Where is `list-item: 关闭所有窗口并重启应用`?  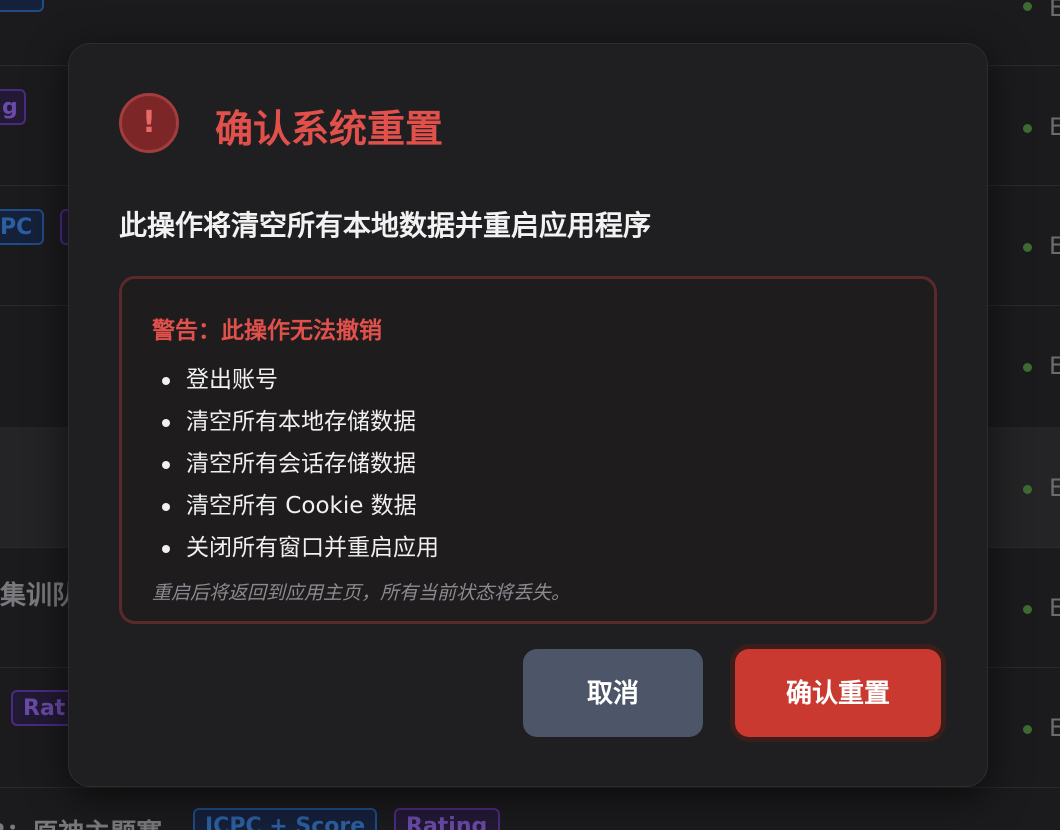 list-item: 关闭所有窗口并重启应用 is located at coordinates (297, 553).